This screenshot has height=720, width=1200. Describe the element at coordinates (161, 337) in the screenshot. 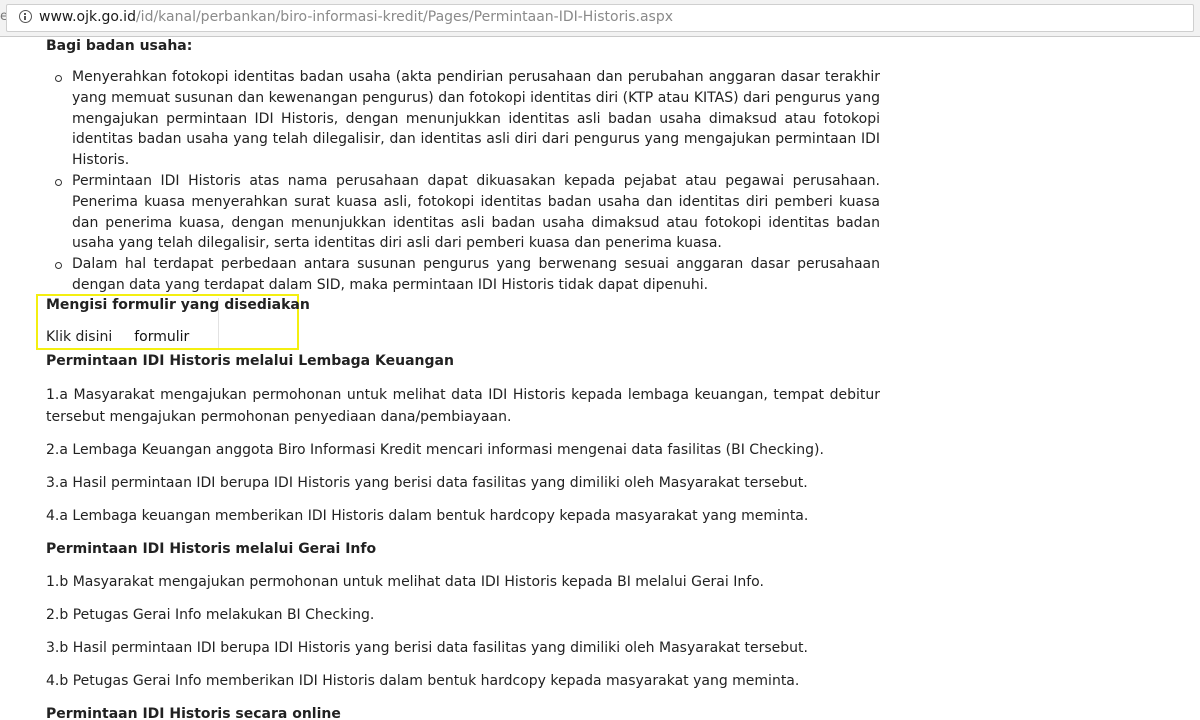

I see `formulir-link: formulir` at that location.